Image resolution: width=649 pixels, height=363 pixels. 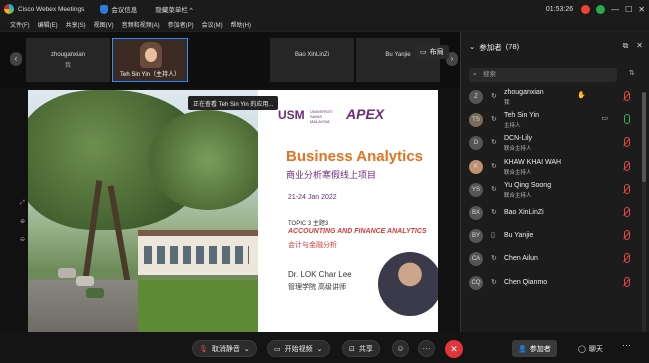 I want to click on zoom-in-icon: ⊕, so click(x=24, y=227).